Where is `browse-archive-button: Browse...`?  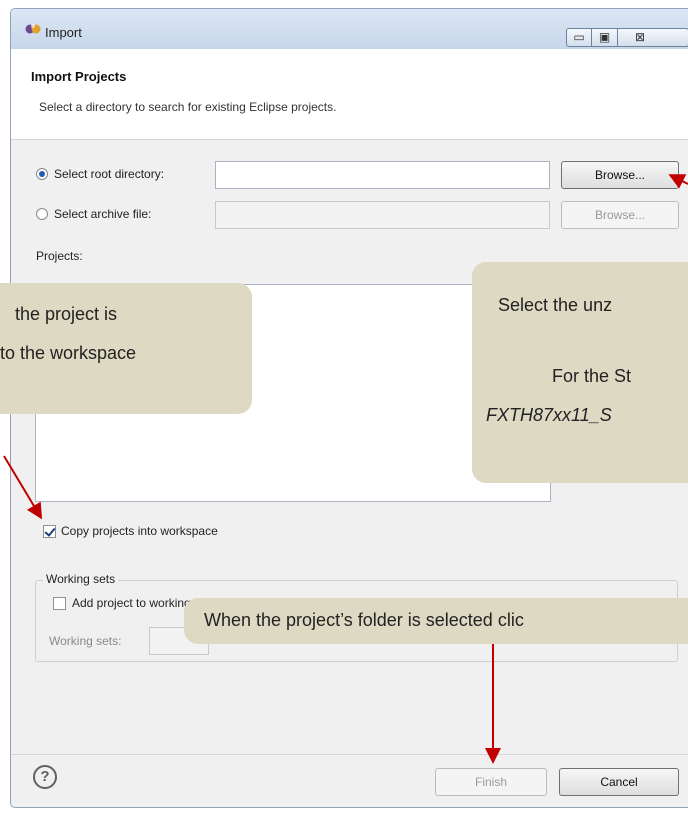
browse-archive-button: Browse... is located at coordinates (620, 215).